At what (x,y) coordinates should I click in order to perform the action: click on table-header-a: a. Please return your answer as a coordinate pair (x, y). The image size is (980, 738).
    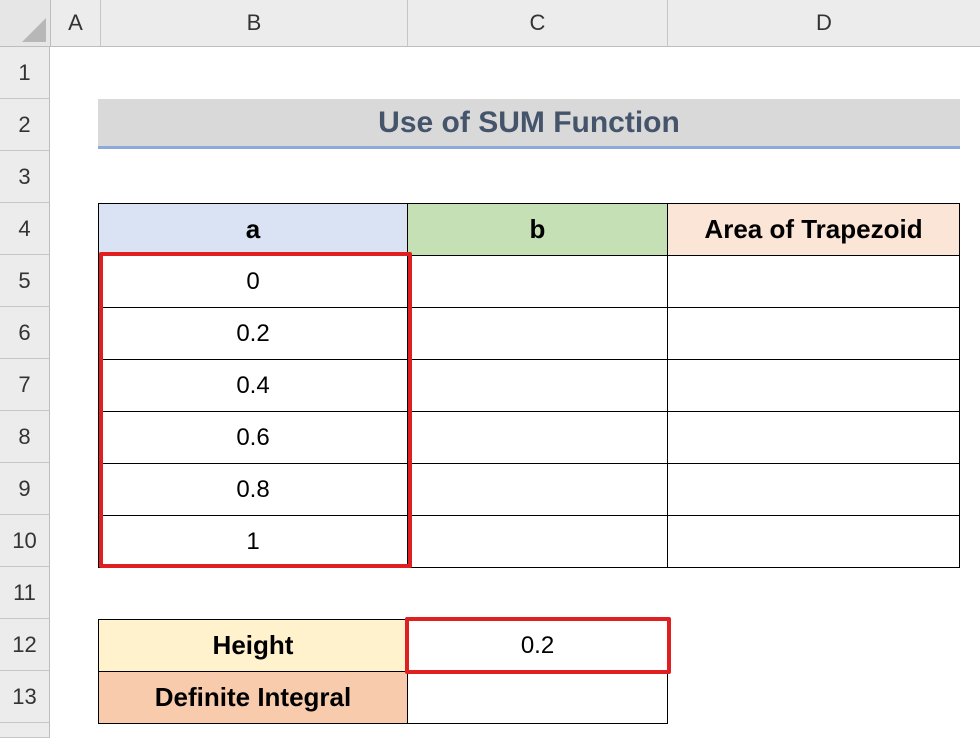
    Looking at the image, I should click on (253, 229).